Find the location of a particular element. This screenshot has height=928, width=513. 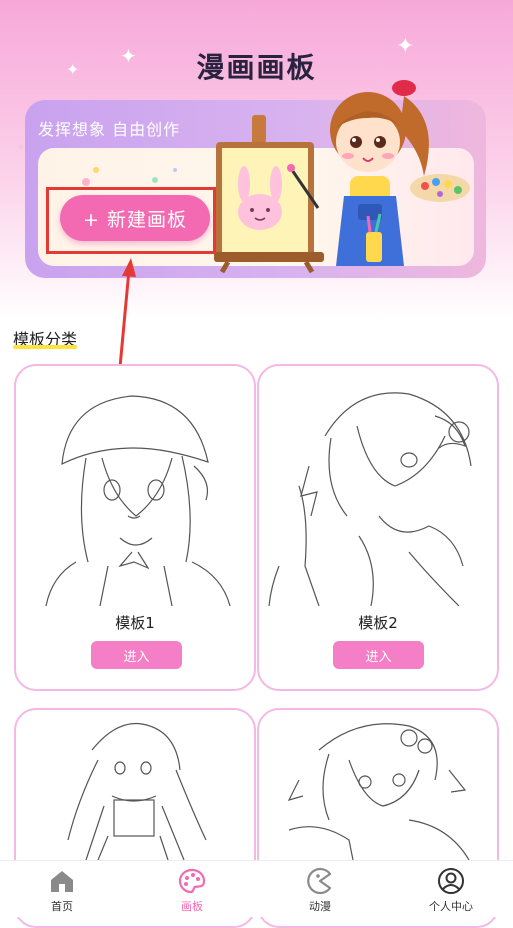

home-icon is located at coordinates (62, 881).